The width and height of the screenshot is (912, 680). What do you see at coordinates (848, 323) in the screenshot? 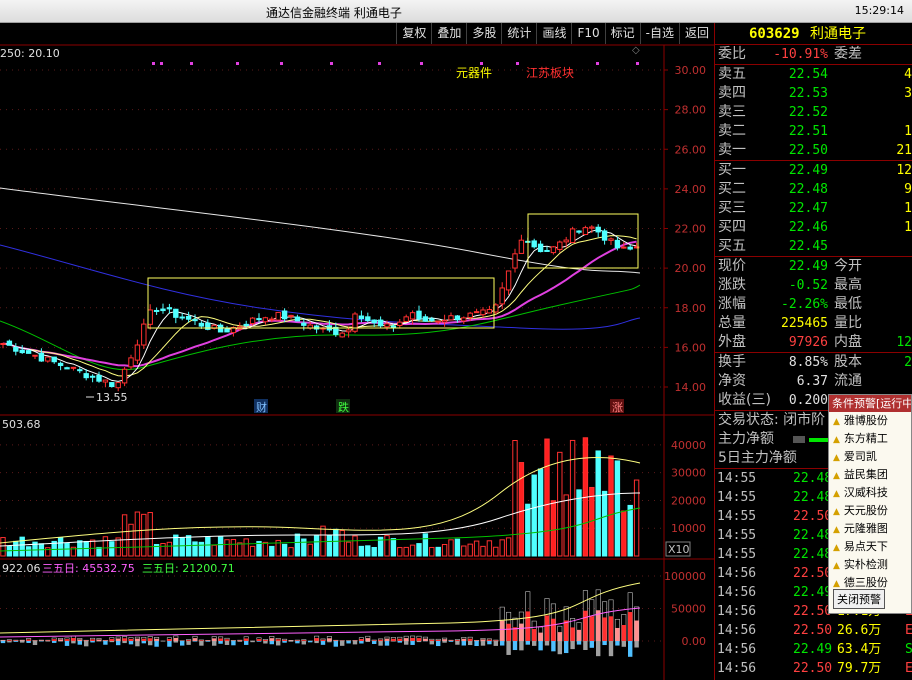
I see `stat-label-2: 量比` at bounding box center [848, 323].